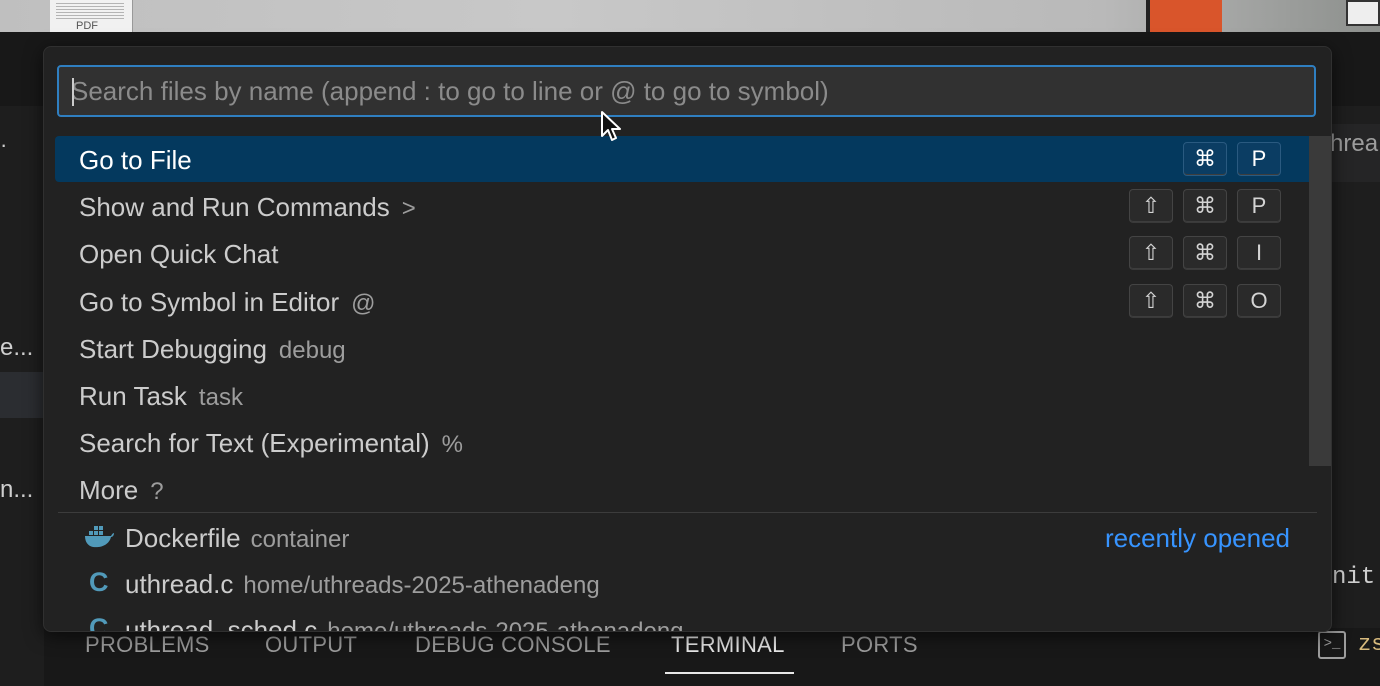  Describe the element at coordinates (687, 512) in the screenshot. I see `section-divider` at that location.